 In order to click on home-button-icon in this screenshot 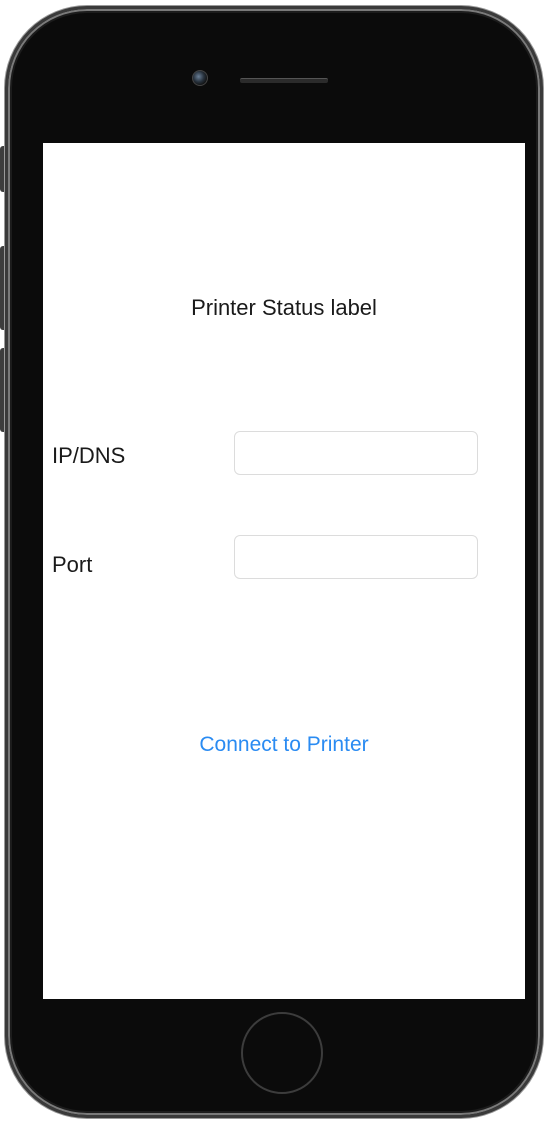, I will do `click(282, 1053)`.